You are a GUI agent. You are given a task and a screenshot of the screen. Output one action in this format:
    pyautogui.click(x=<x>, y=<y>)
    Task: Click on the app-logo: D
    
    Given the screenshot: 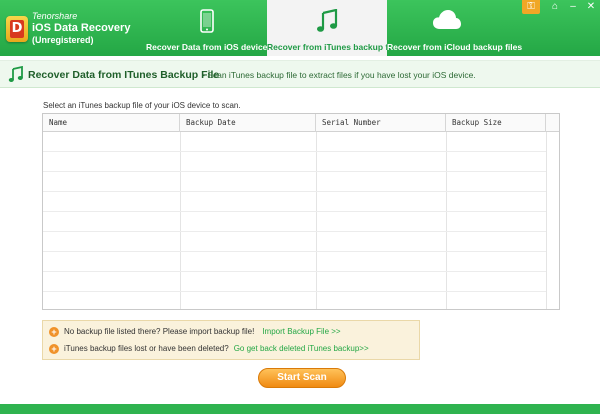 What is the action you would take?
    pyautogui.click(x=17, y=29)
    